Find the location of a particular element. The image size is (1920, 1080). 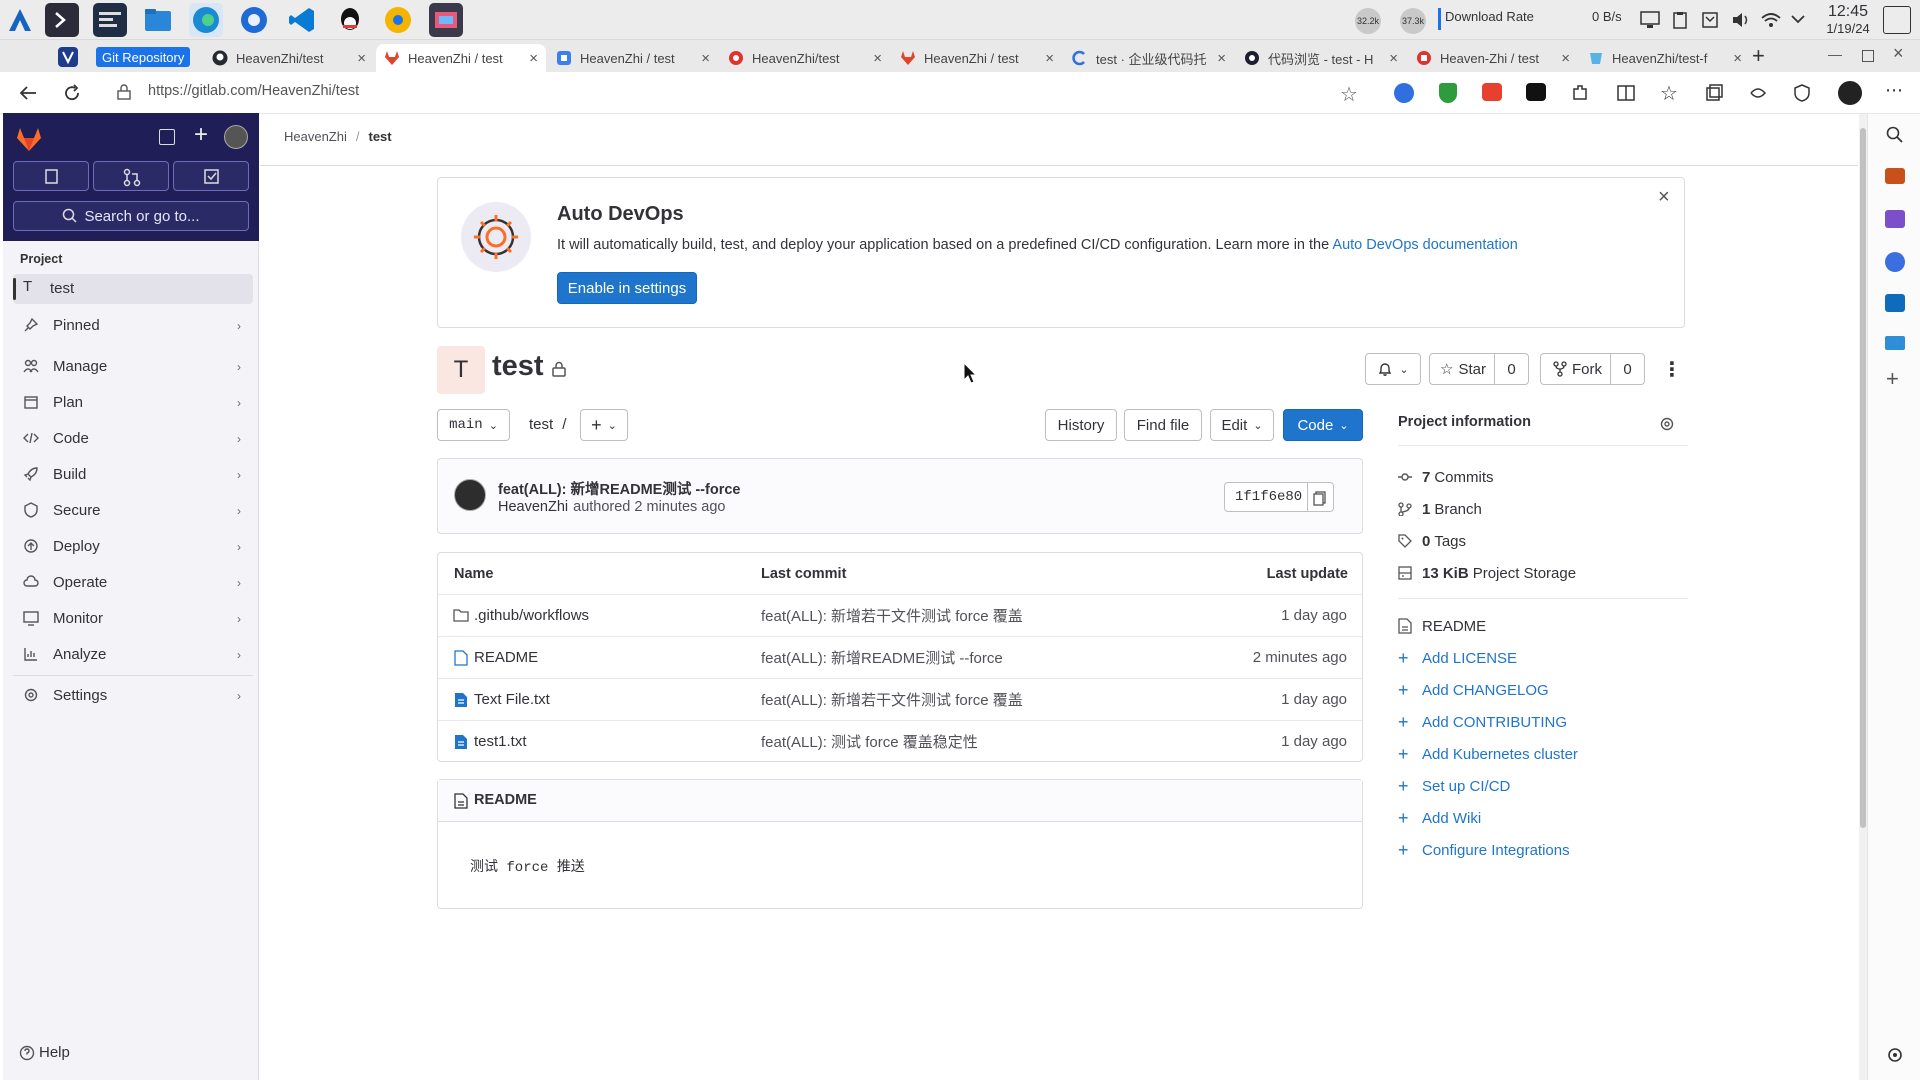

edit-dropdown-button: Edit ⌄ is located at coordinates (1242, 425).